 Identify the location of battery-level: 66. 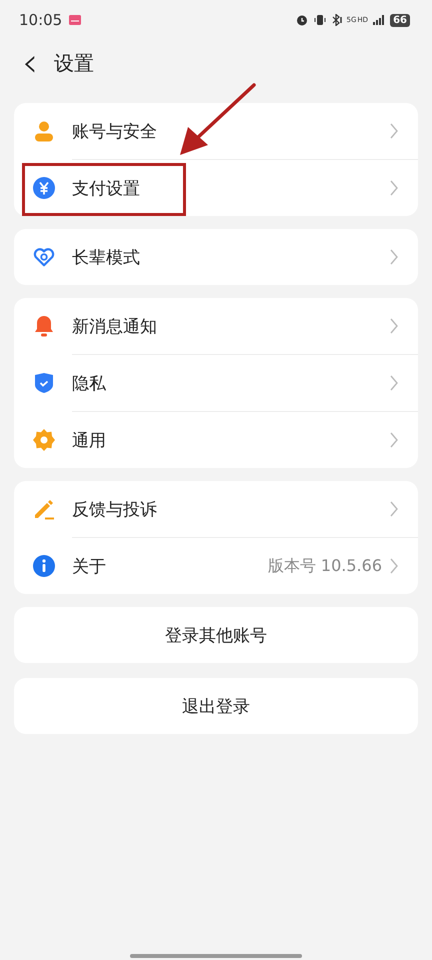
(400, 20).